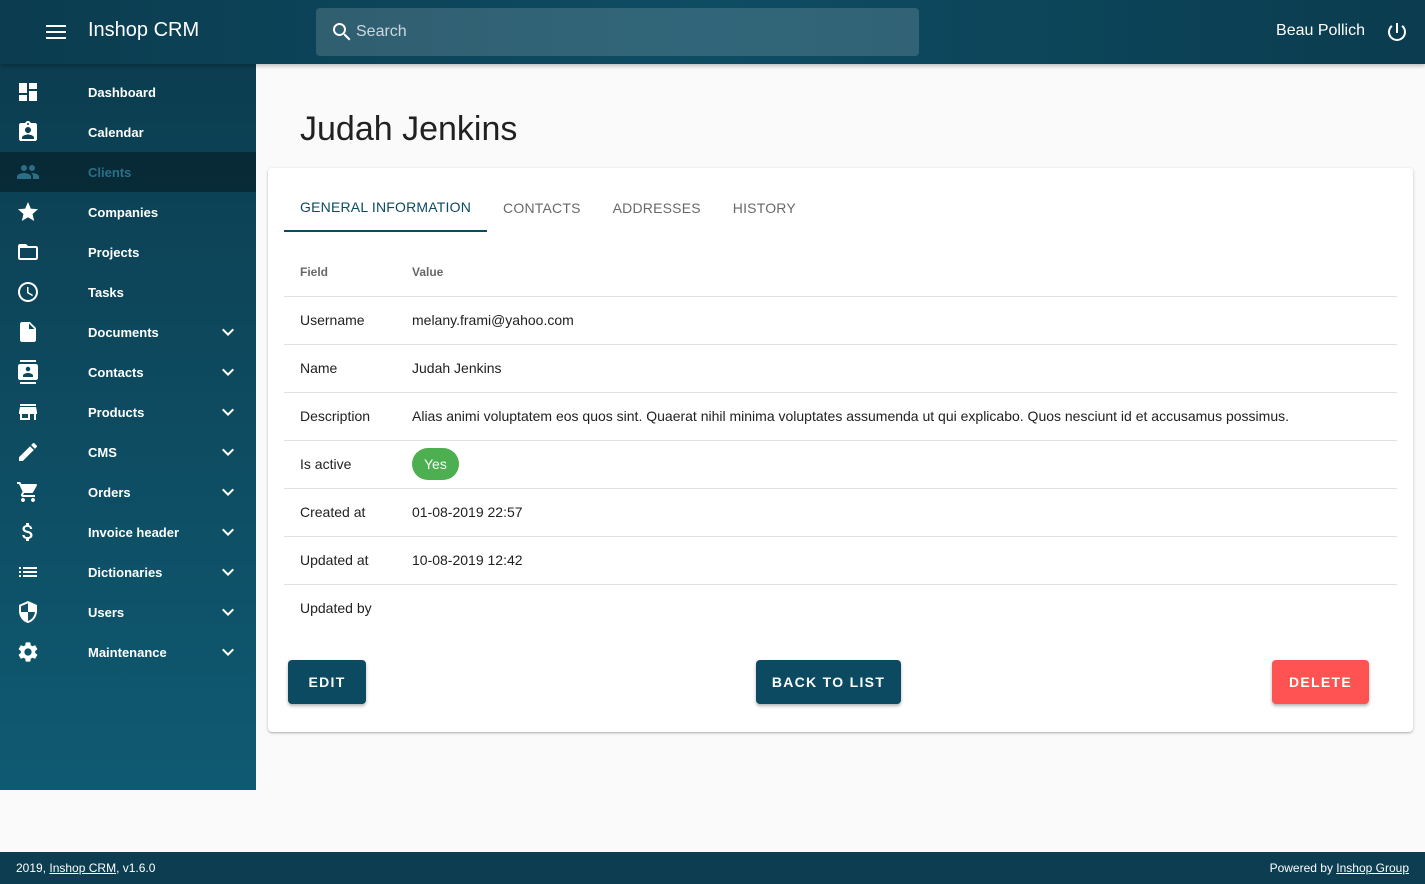 The width and height of the screenshot is (1425, 884). I want to click on tab-contacts: CONTACTS, so click(542, 208).